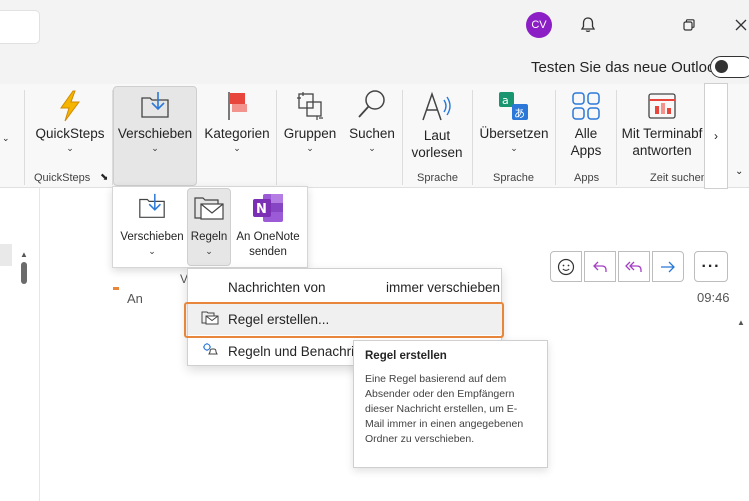 The image size is (749, 501). I want to click on reply-button, so click(600, 266).